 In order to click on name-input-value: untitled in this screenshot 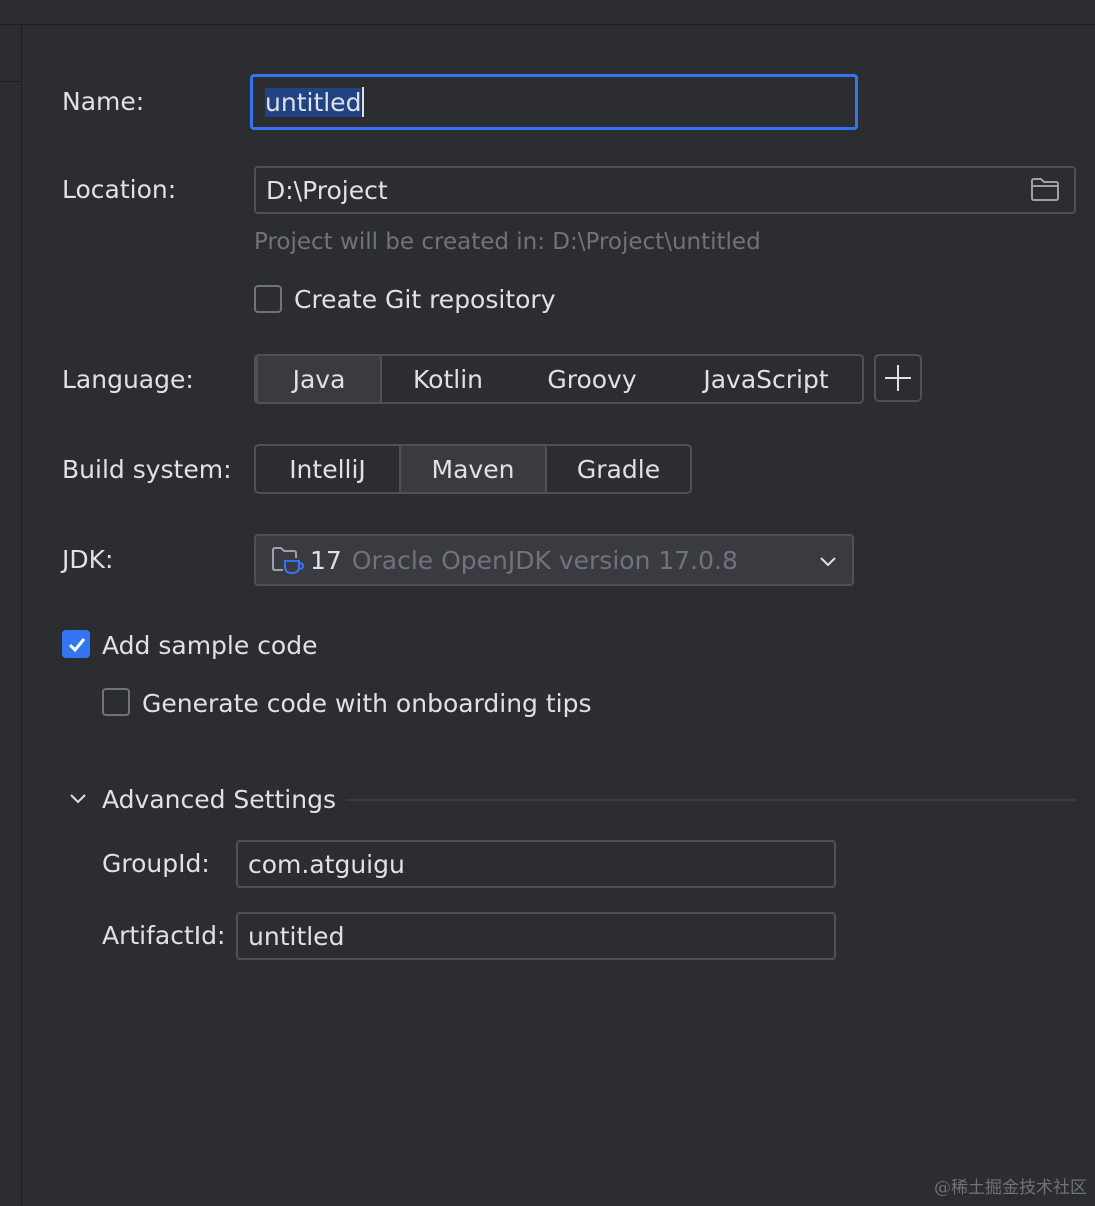, I will do `click(313, 102)`.